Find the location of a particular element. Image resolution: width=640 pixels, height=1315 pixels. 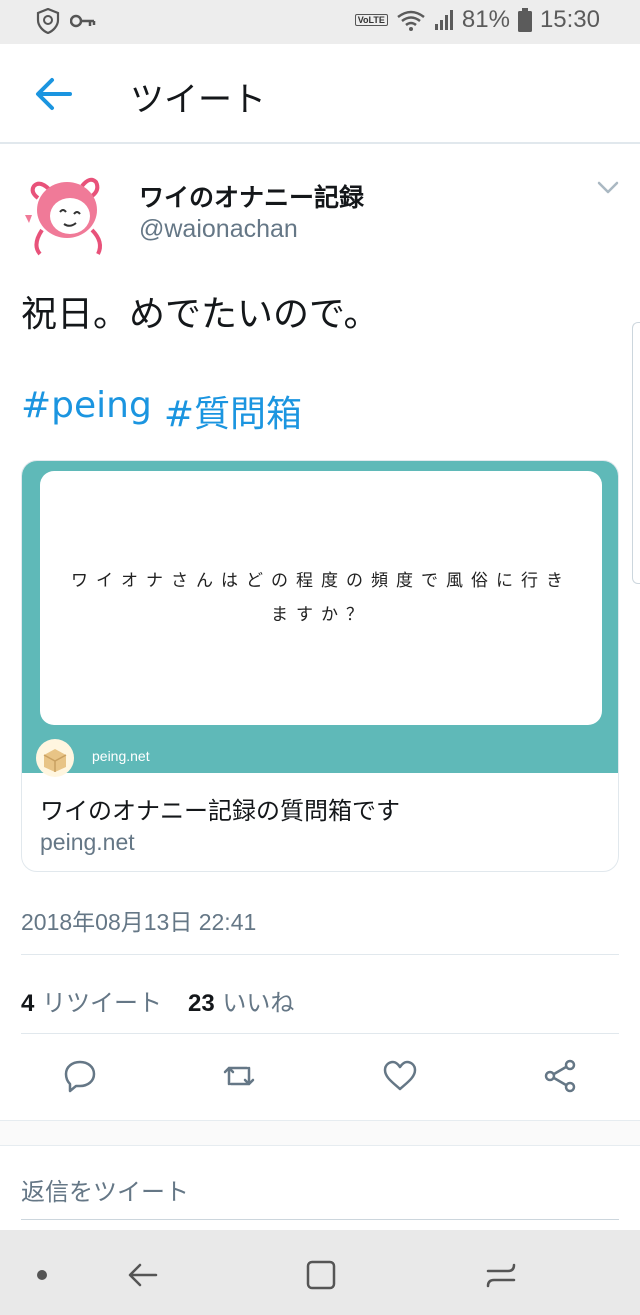

clock: 15:30 is located at coordinates (569, 19).